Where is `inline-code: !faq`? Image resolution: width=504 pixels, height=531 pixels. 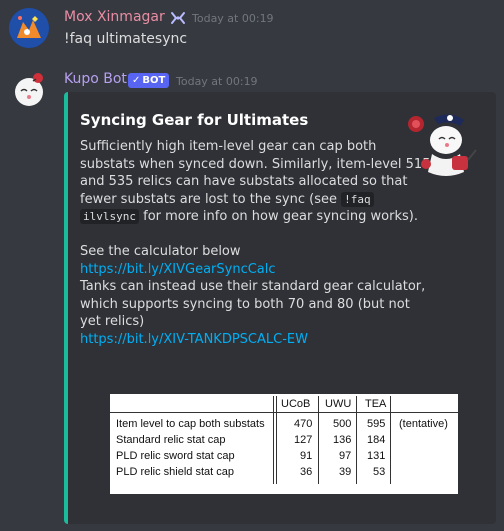
inline-code: !faq is located at coordinates (357, 199).